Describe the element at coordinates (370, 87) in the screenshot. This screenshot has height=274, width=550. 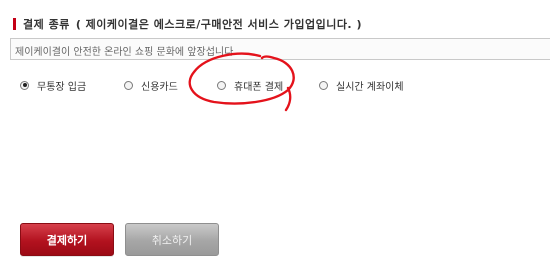
I see `option-label: 실시간 계좌이체` at that location.